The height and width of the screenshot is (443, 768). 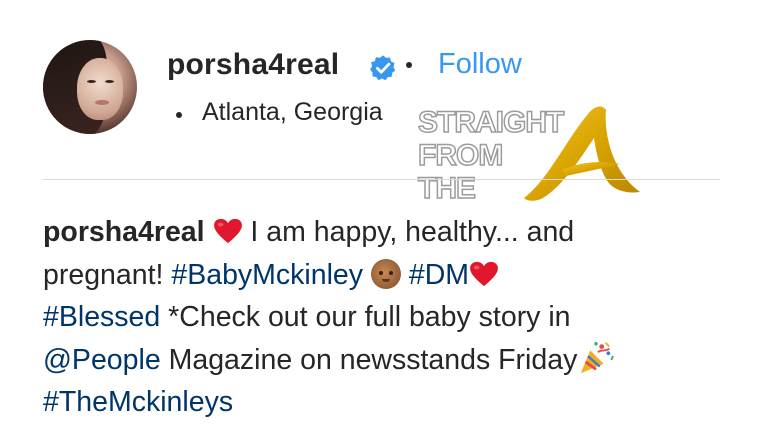 I want to click on caption-text-1: I am happy, healthy... and, so click(x=408, y=232).